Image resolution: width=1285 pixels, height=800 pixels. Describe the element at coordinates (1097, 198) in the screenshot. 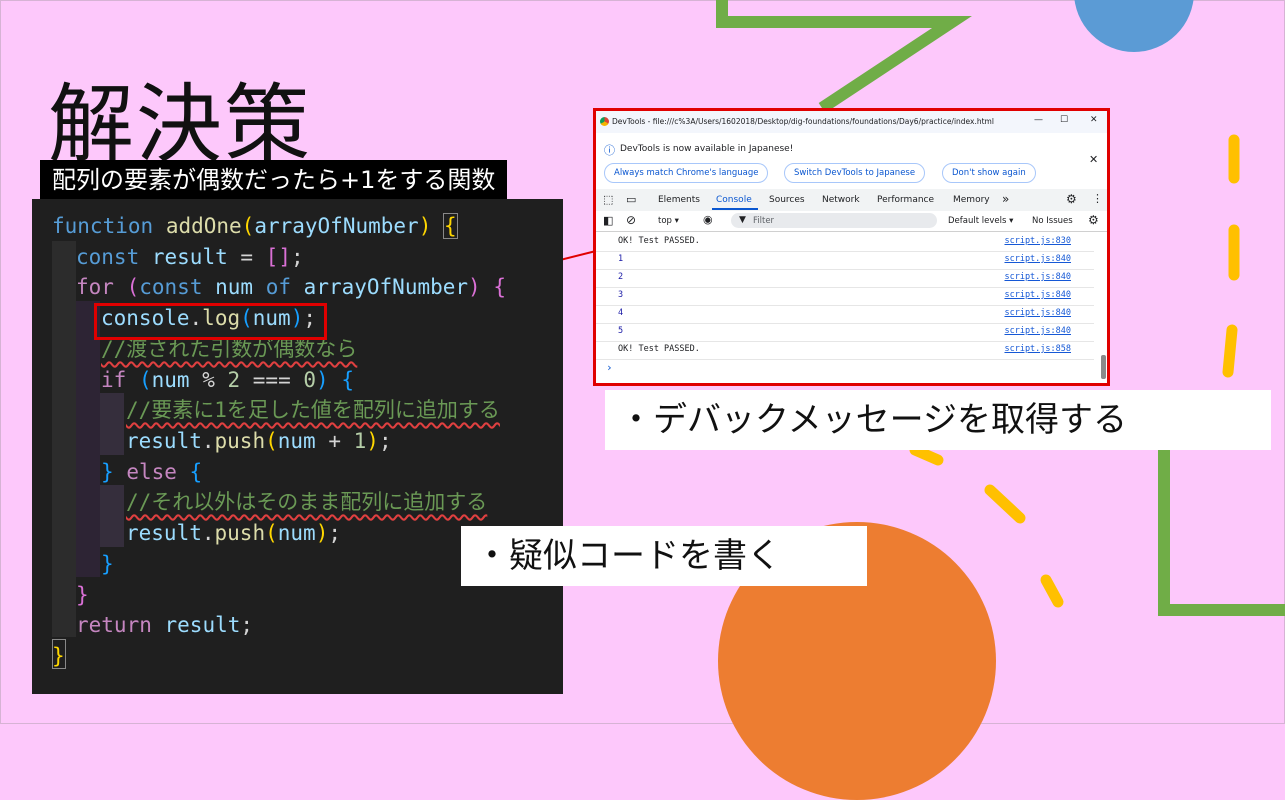

I see `more-options-icon: ⋮` at that location.